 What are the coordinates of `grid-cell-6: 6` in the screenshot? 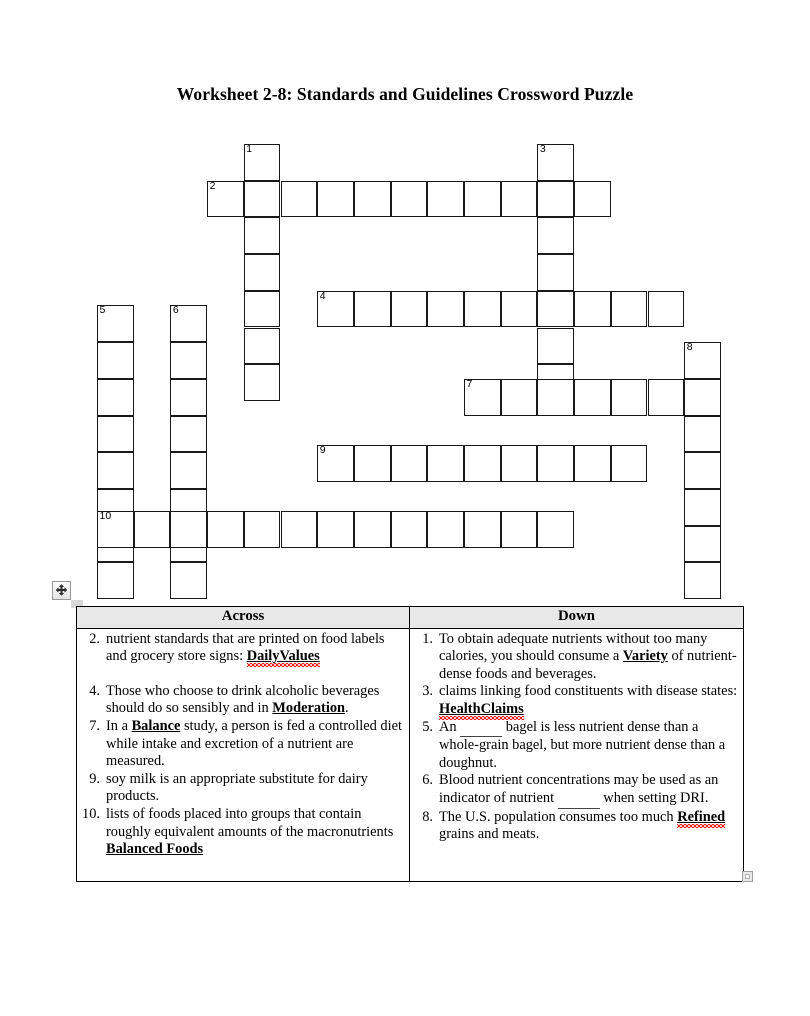 It's located at (189, 324).